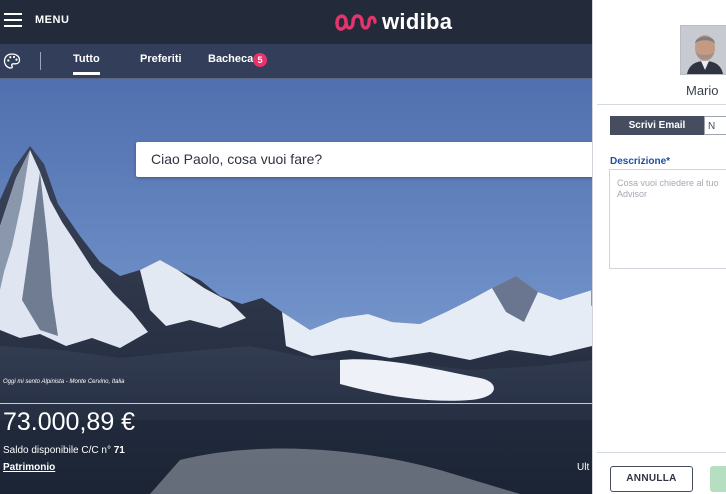  I want to click on tab-second-option: N, so click(715, 125).